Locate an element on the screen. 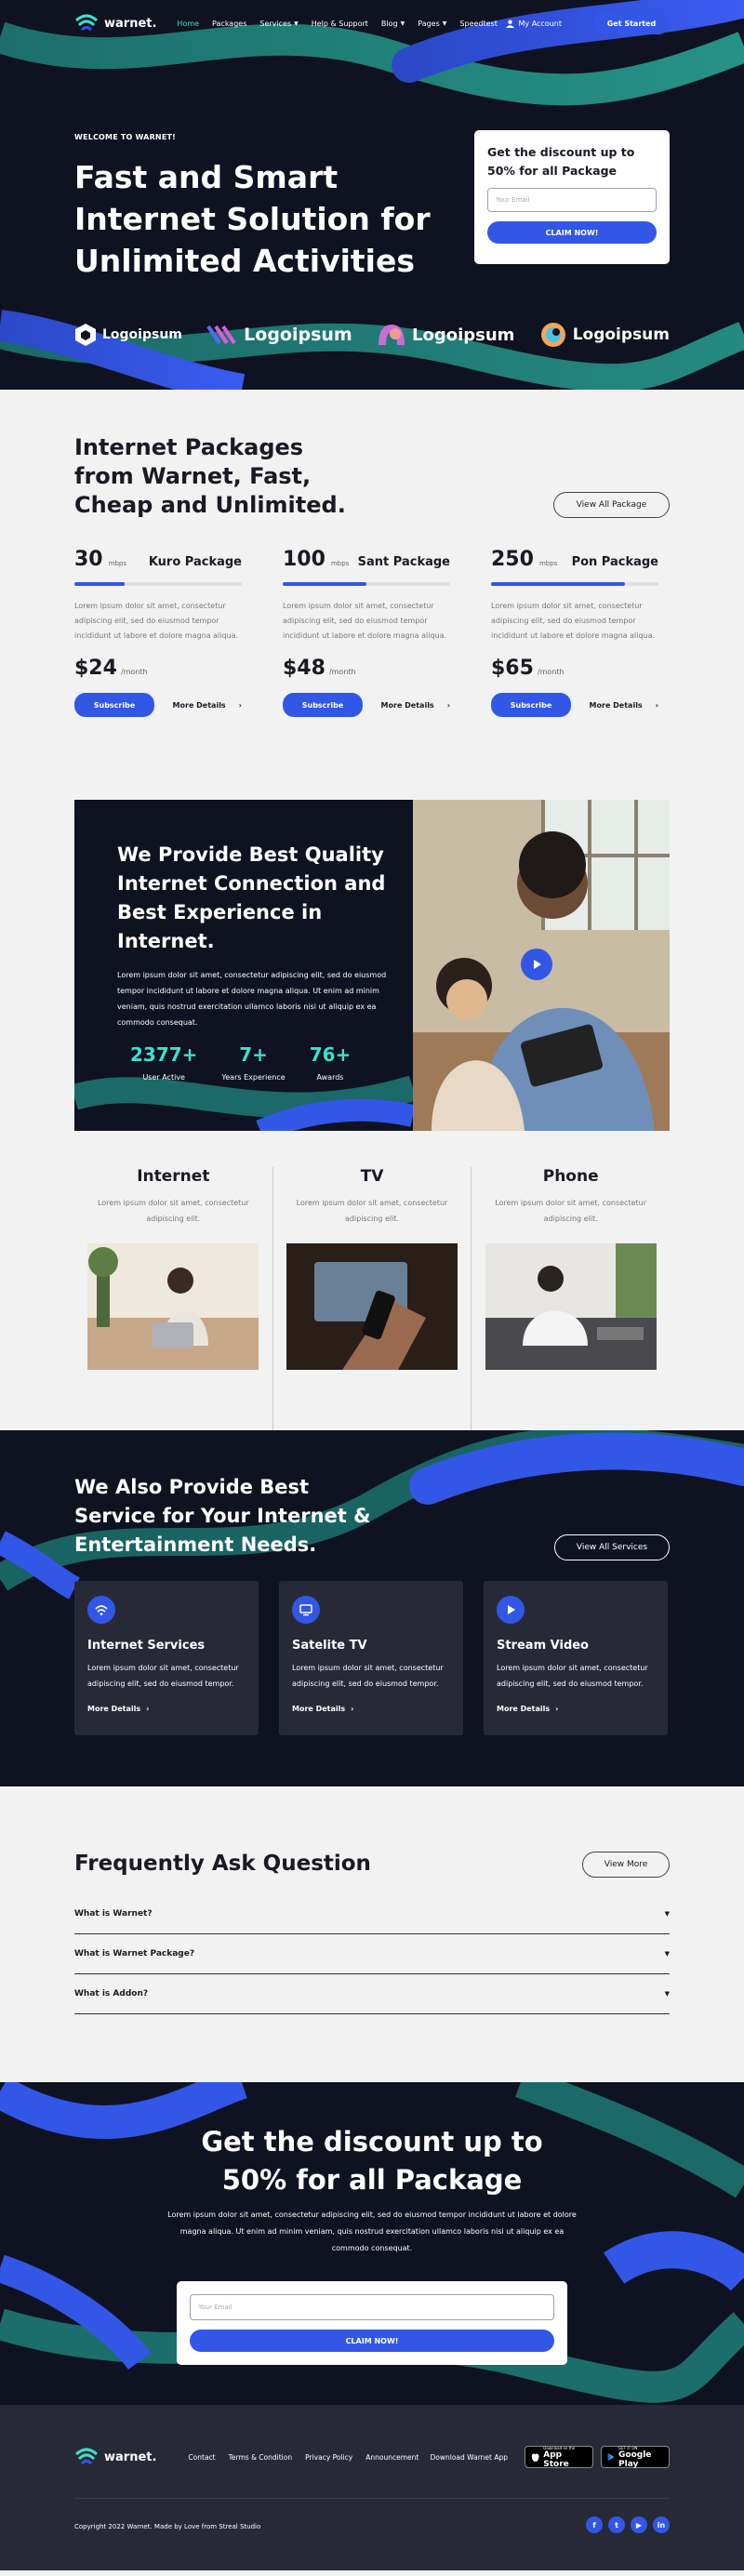 The image size is (744, 2576). my-account-link: My Account is located at coordinates (533, 24).